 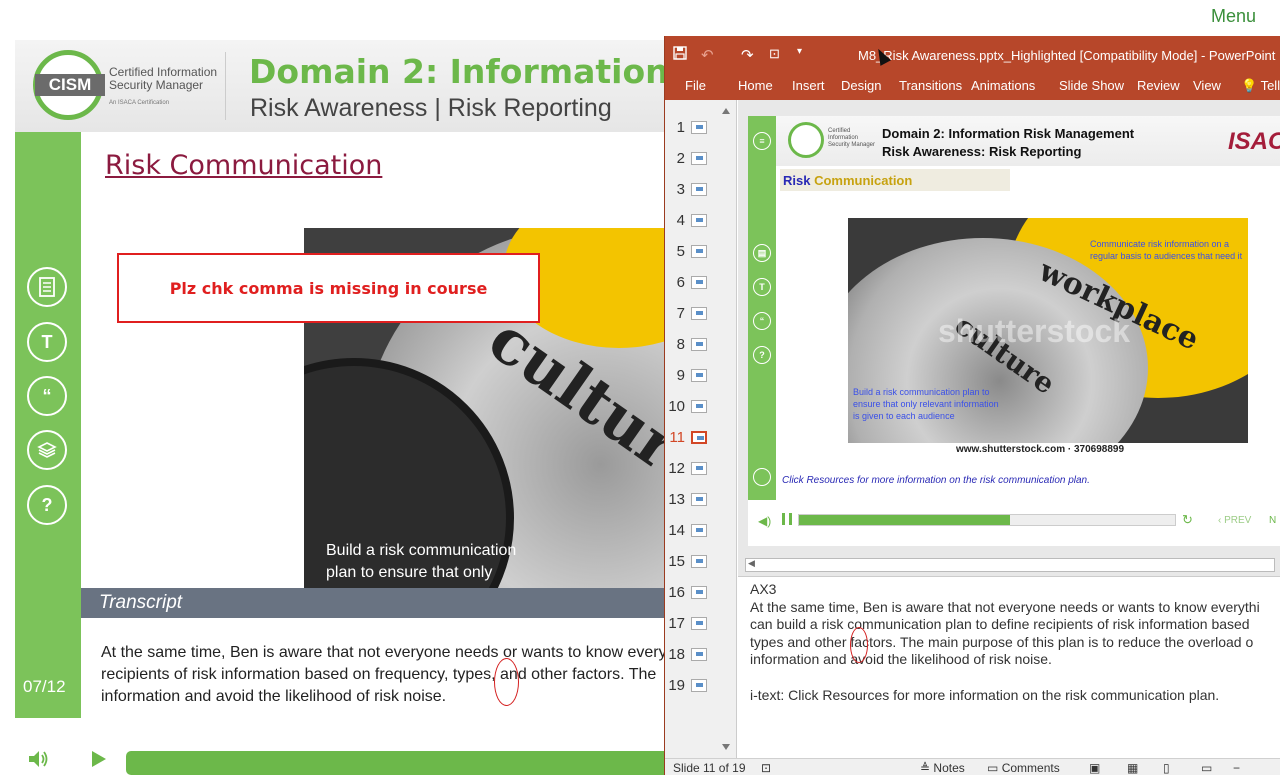 I want to click on thumbnail-slide-4: 4, so click(x=693, y=221).